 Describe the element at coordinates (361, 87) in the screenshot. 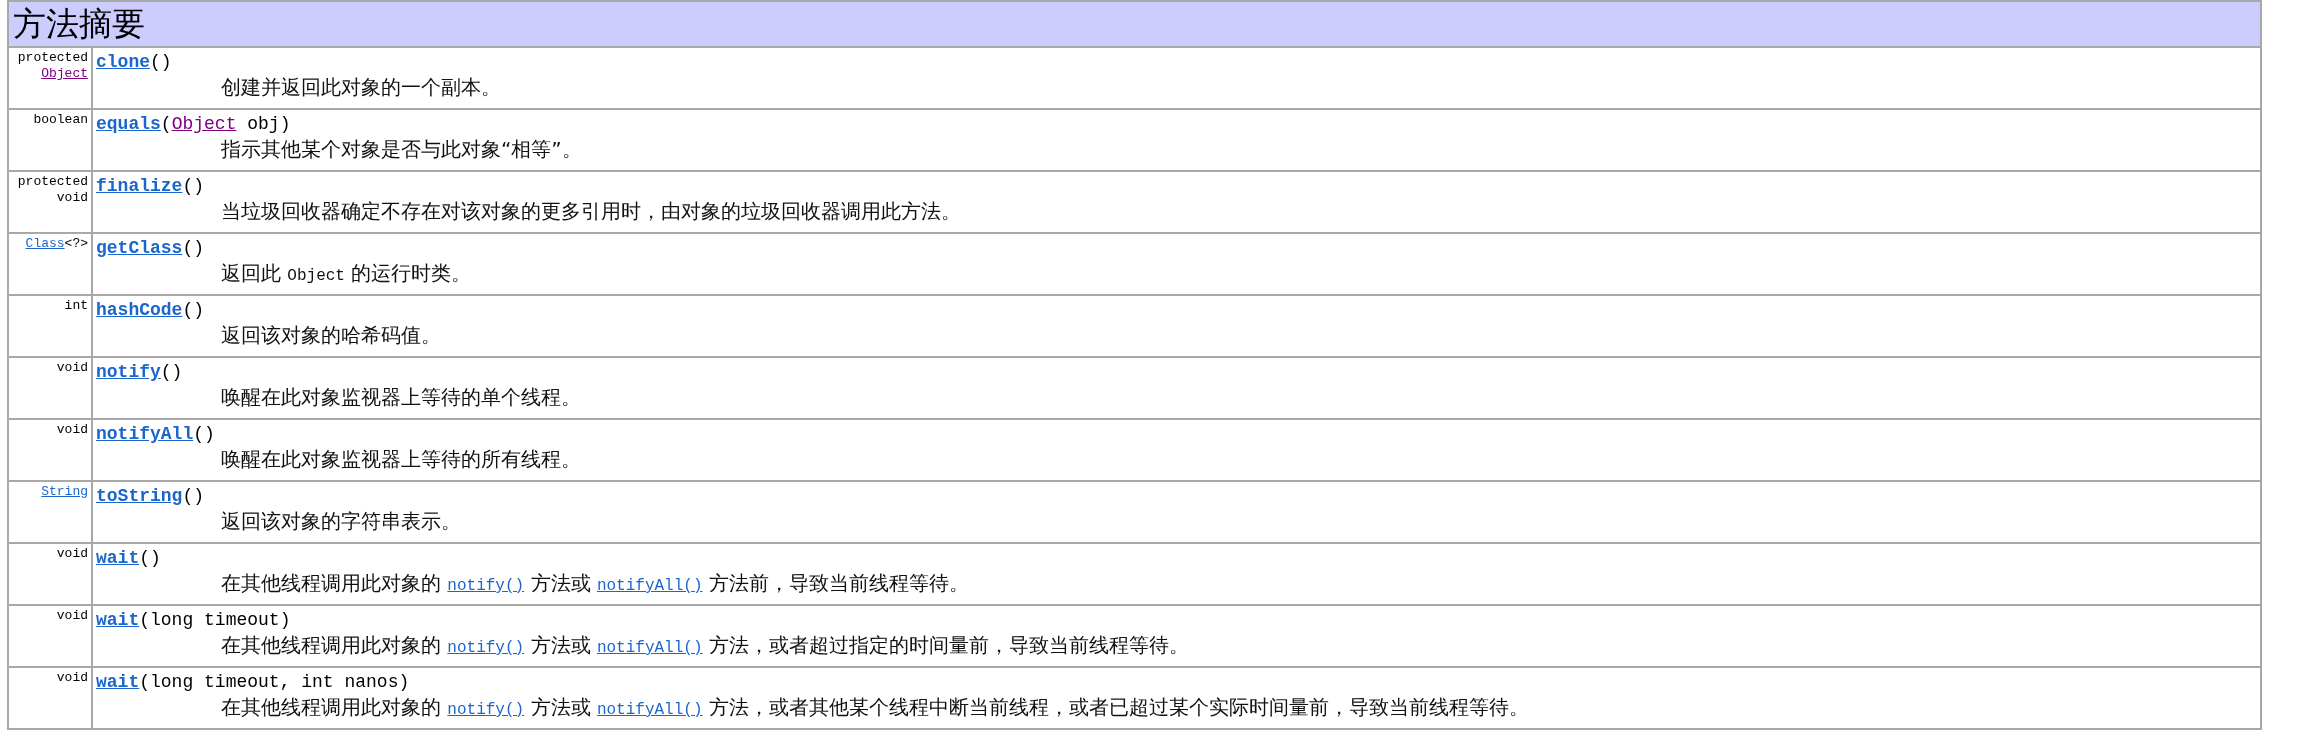

I see `description-text: 创建并返回此对象的一个副本。` at that location.